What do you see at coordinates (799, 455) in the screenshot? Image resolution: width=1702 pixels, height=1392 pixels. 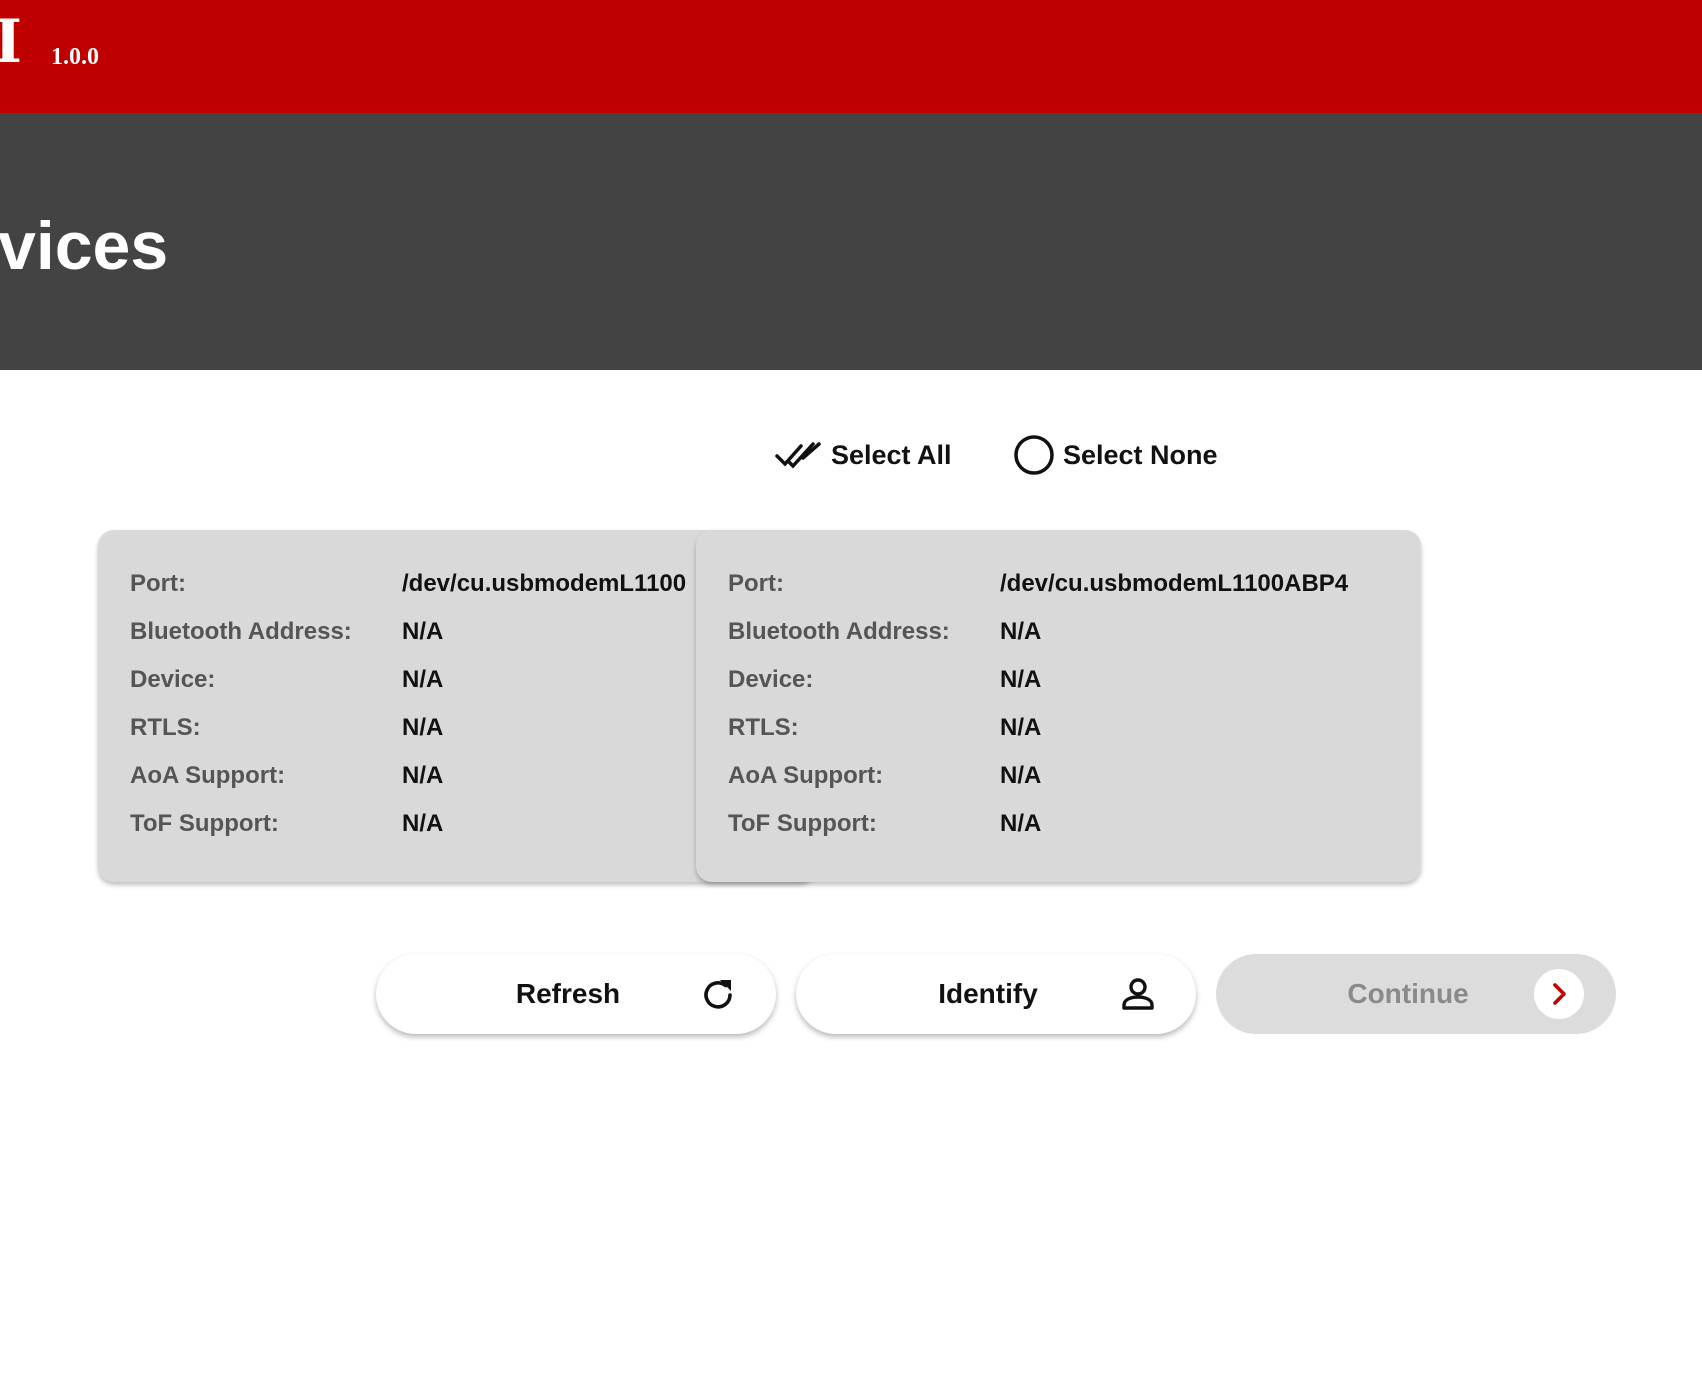 I see `double-check-icon` at bounding box center [799, 455].